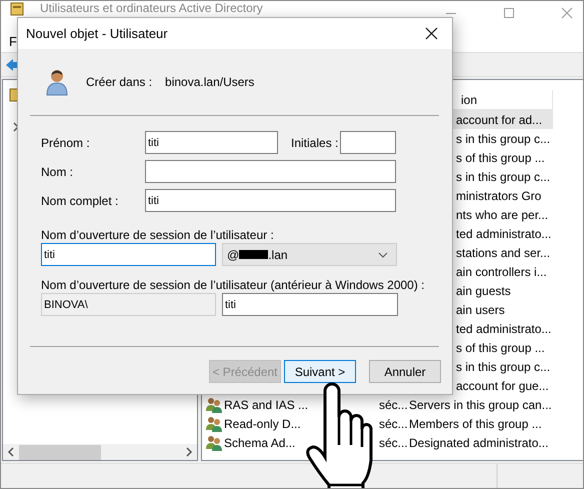  What do you see at coordinates (128, 304) in the screenshot?
I see `domain-field: BINOVA\` at bounding box center [128, 304].